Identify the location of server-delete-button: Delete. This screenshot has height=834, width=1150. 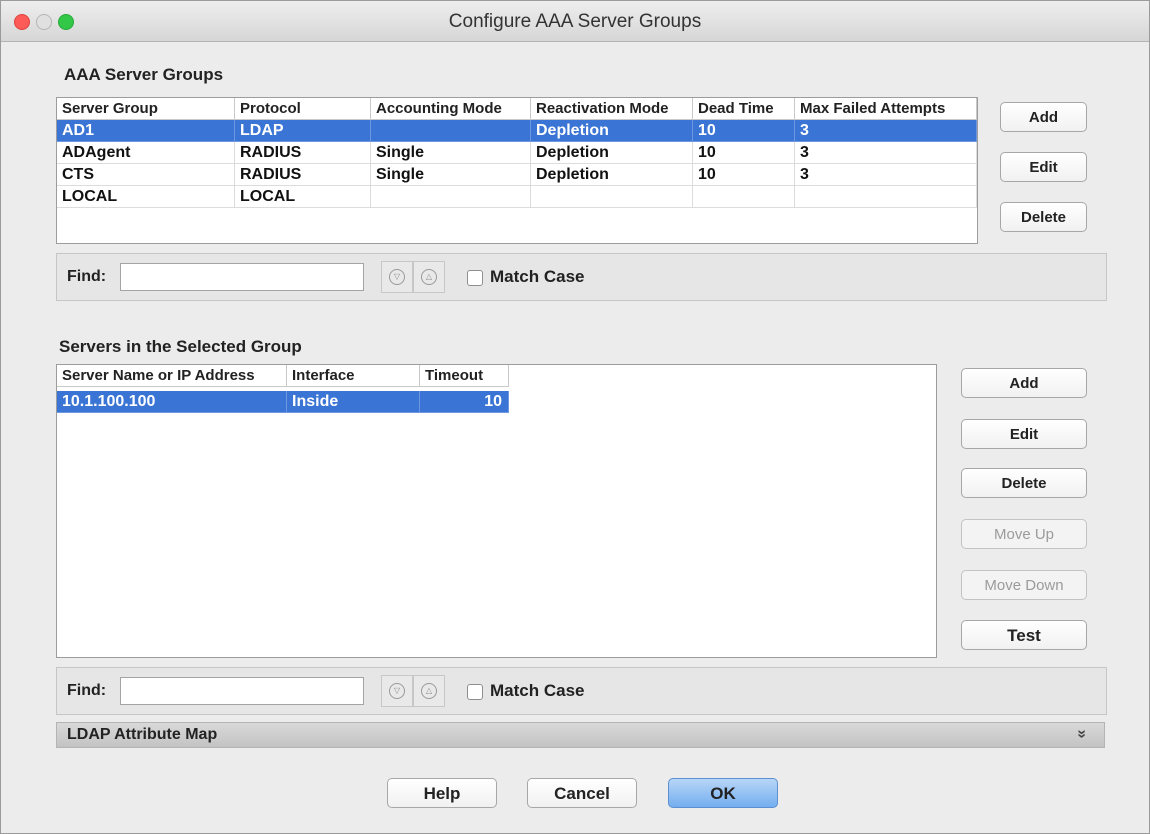
(1024, 483).